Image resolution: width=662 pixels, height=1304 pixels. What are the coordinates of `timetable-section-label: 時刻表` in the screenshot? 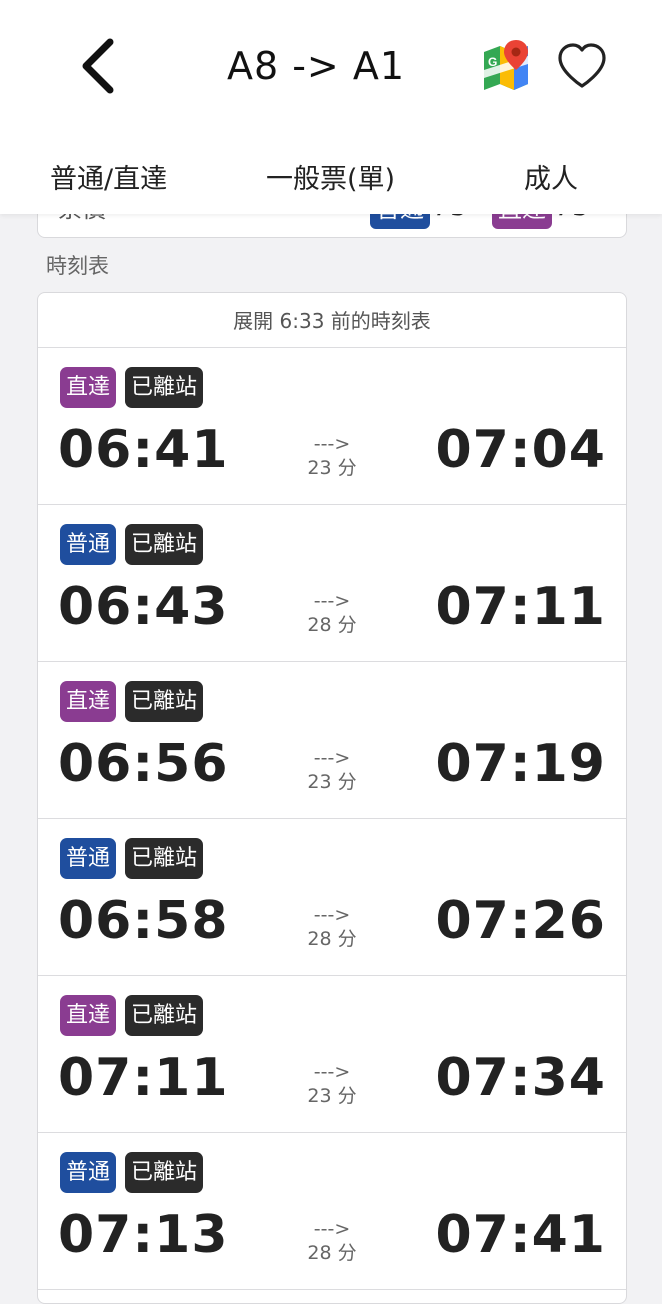 It's located at (77, 266).